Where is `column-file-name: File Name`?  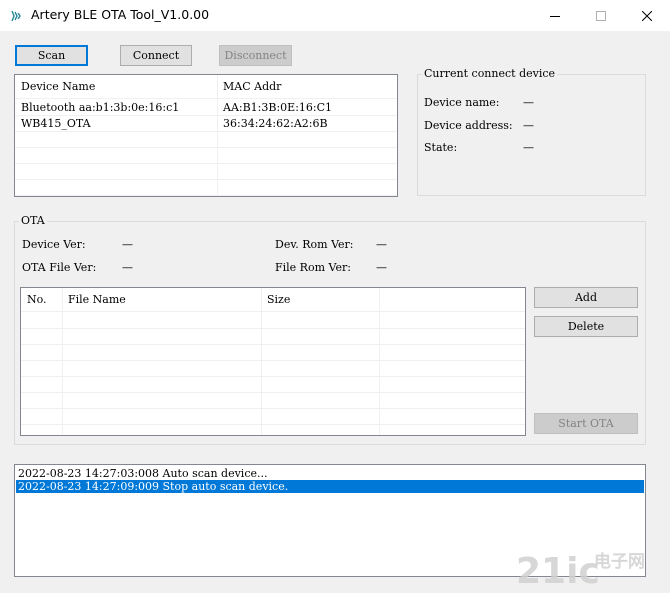
column-file-name: File Name is located at coordinates (162, 300).